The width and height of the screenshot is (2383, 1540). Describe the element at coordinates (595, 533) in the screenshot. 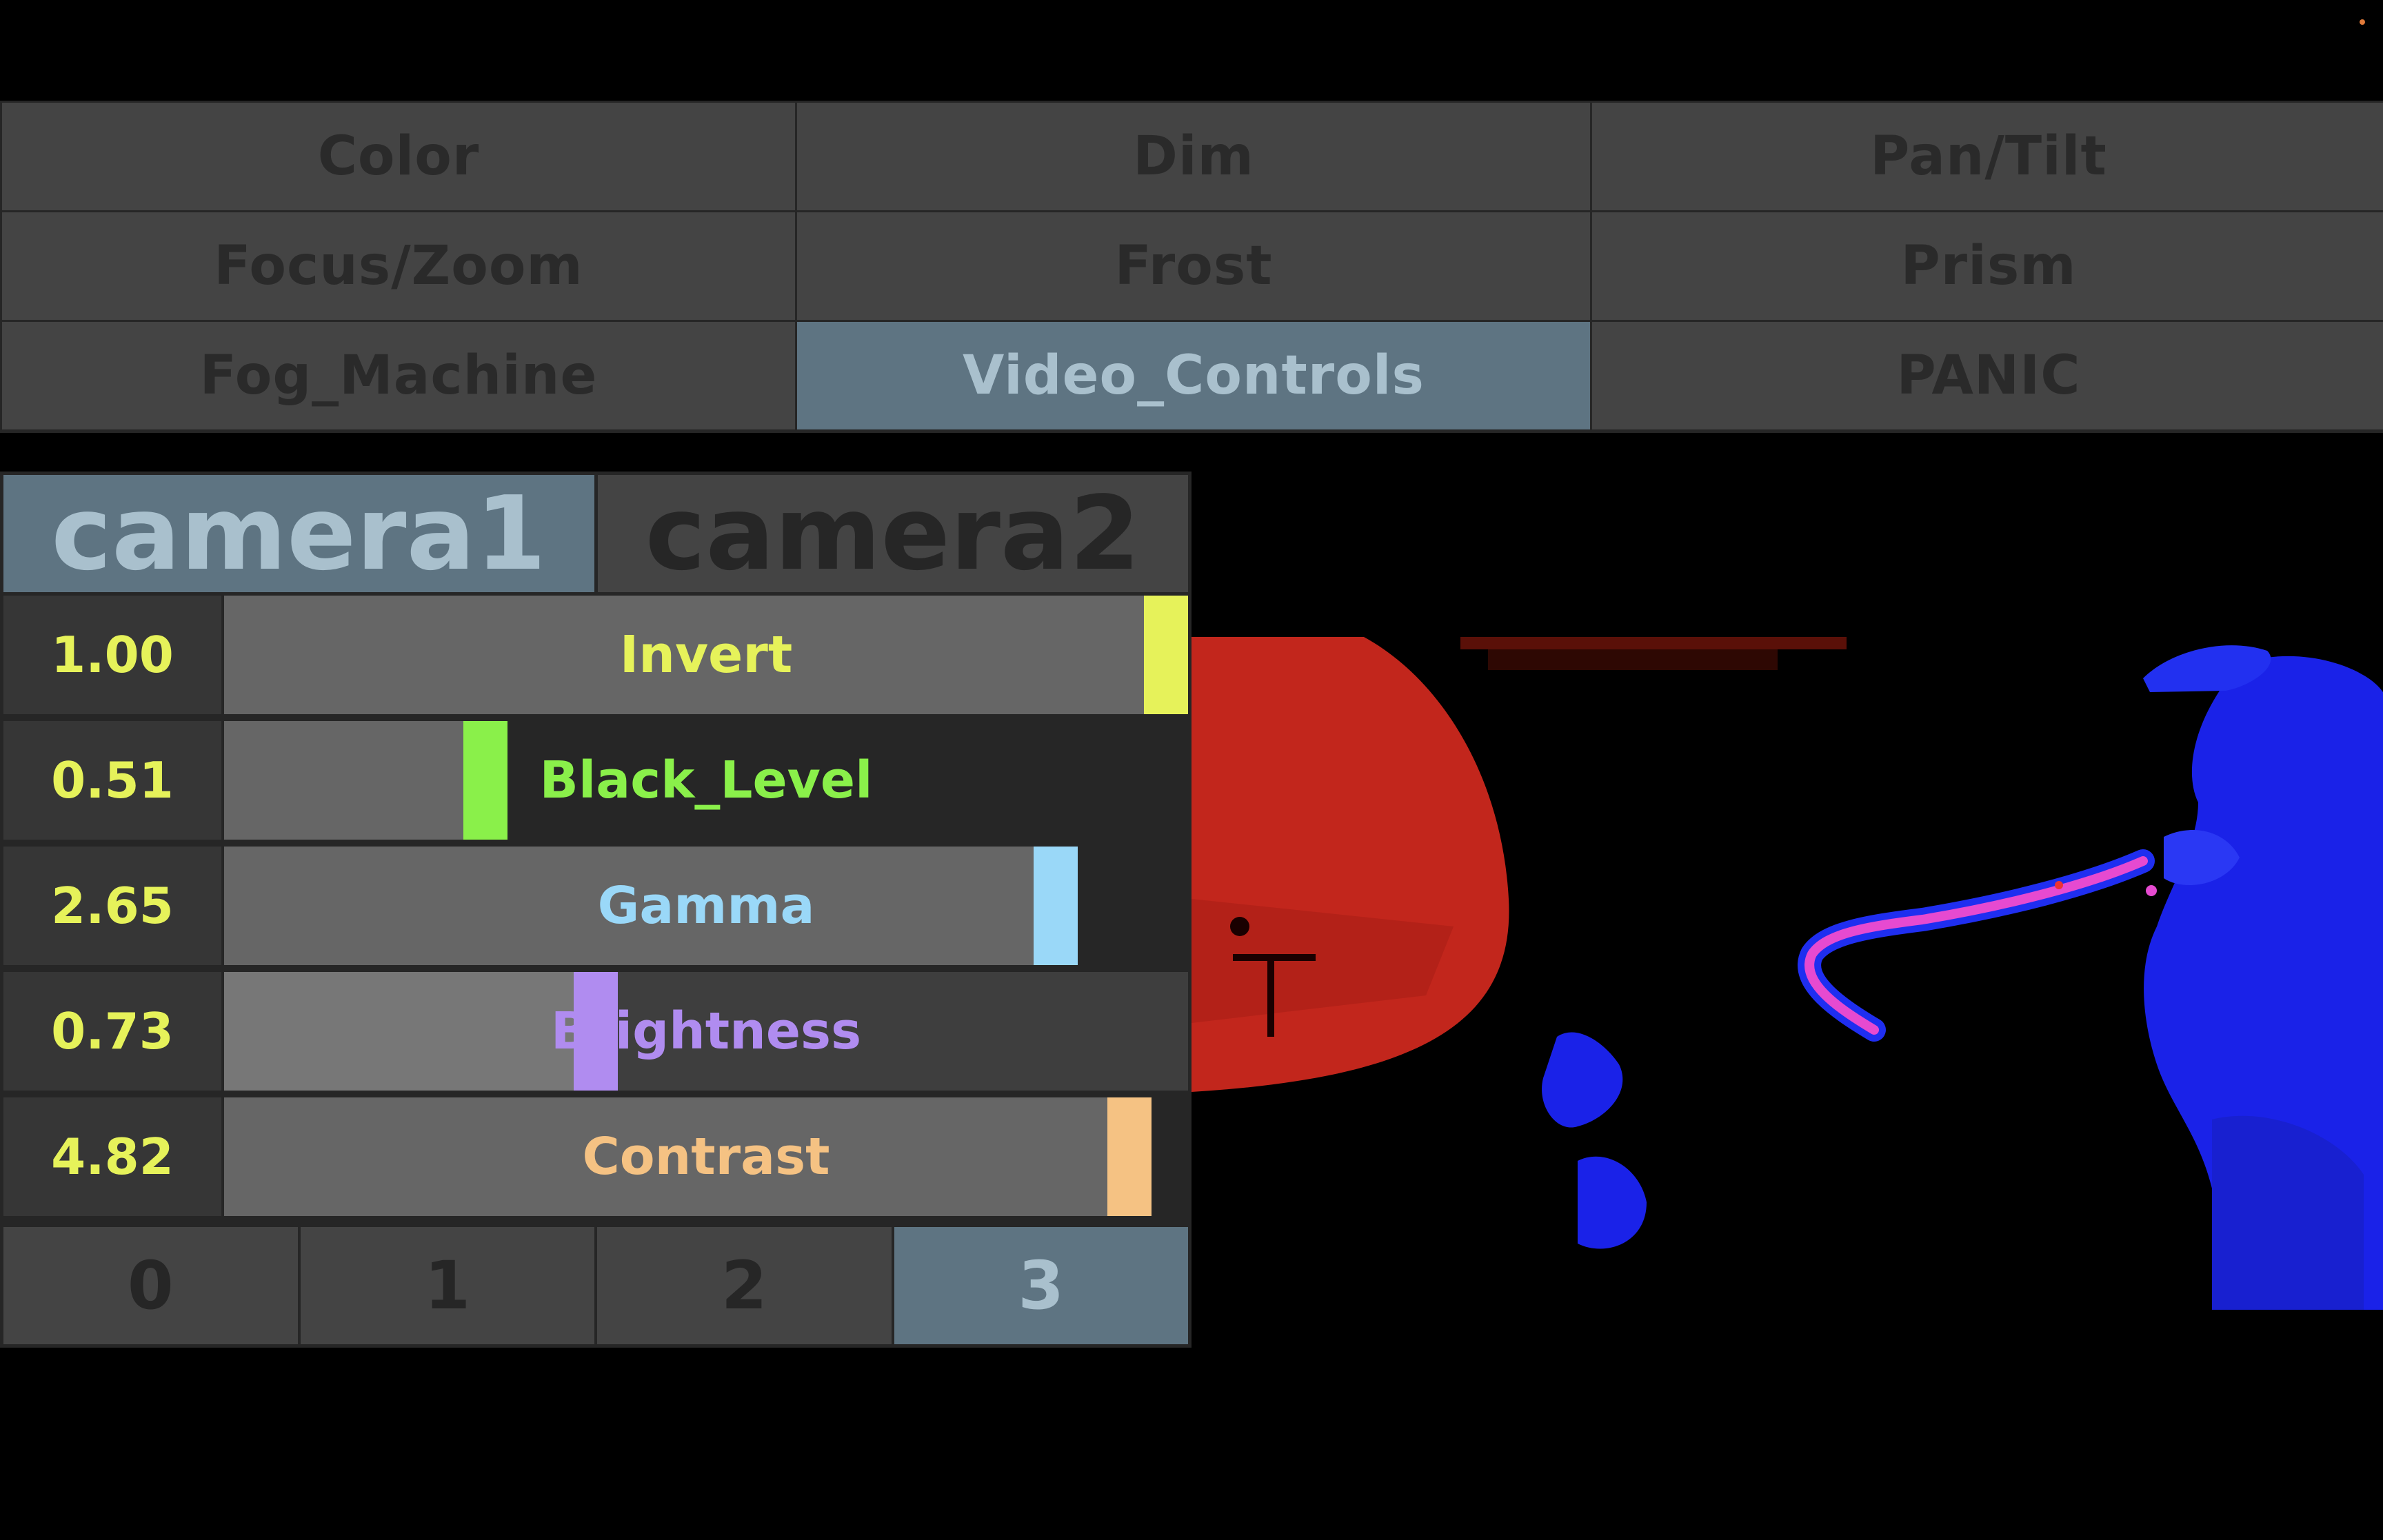

I see `camera-tabs: camera1 camera2` at that location.